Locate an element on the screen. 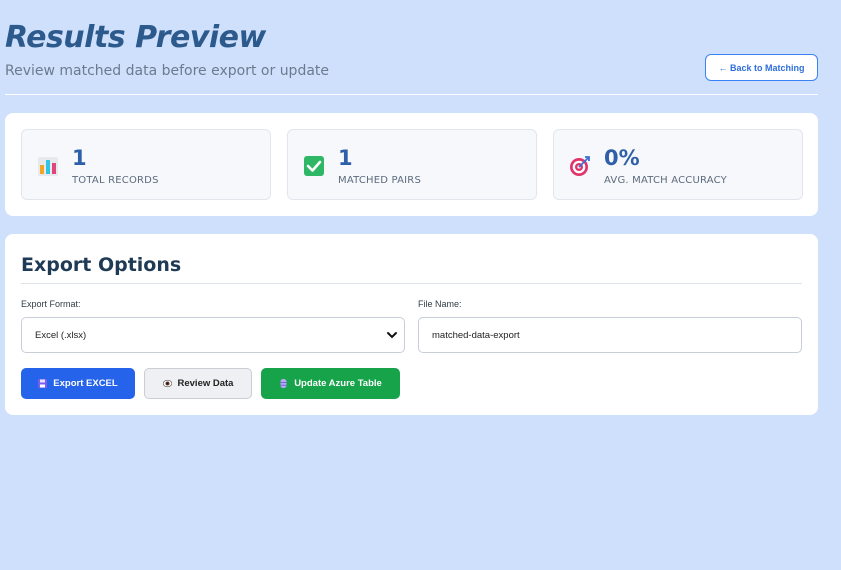 The width and height of the screenshot is (841, 570). stat-matched-pairs: 1 MATCHED PAIRS is located at coordinates (412, 164).